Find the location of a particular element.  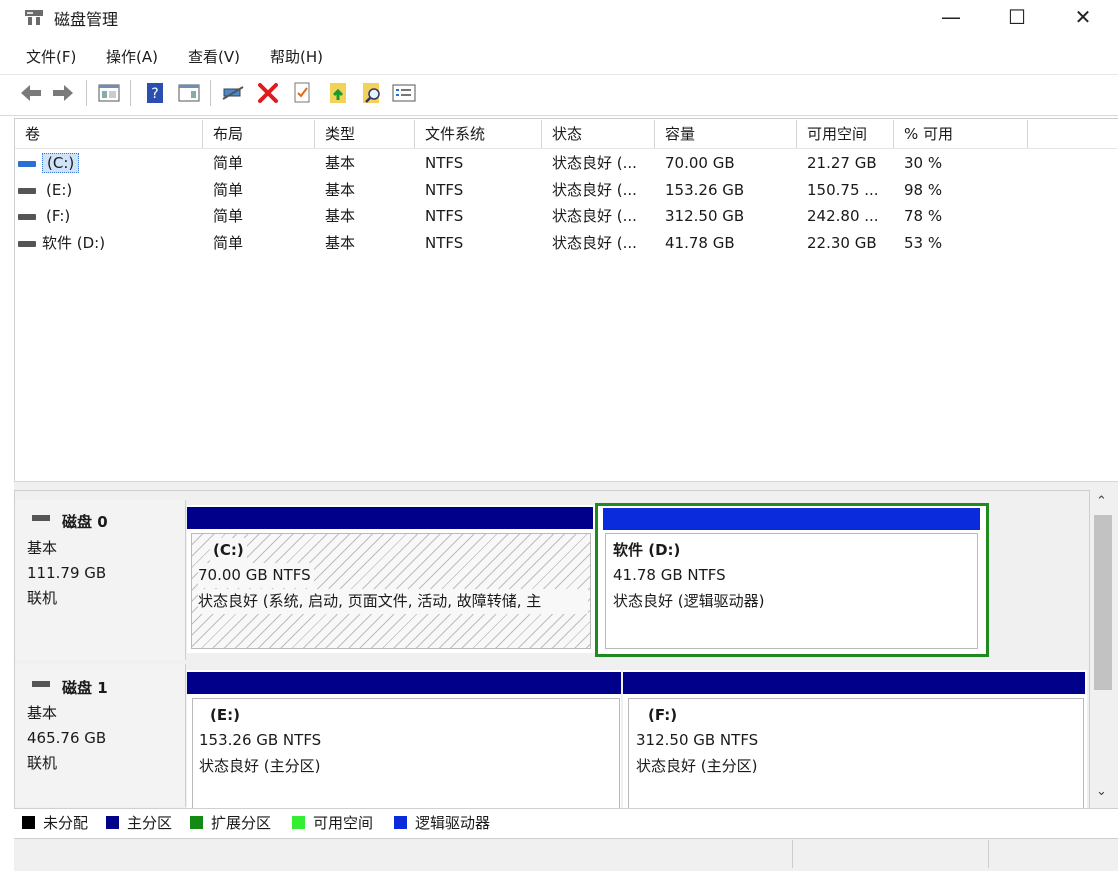

menu-view: 查看(V) is located at coordinates (214, 56).